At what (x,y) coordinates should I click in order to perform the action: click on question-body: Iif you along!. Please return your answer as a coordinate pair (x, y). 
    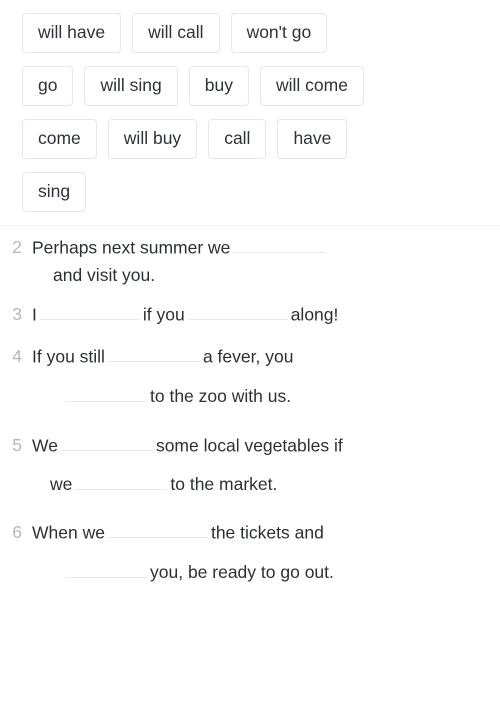
    Looking at the image, I should click on (185, 314).